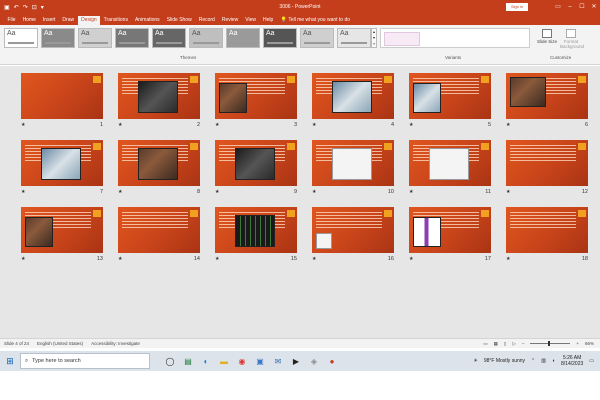  I want to click on volume-icon: ◖, so click(553, 361).